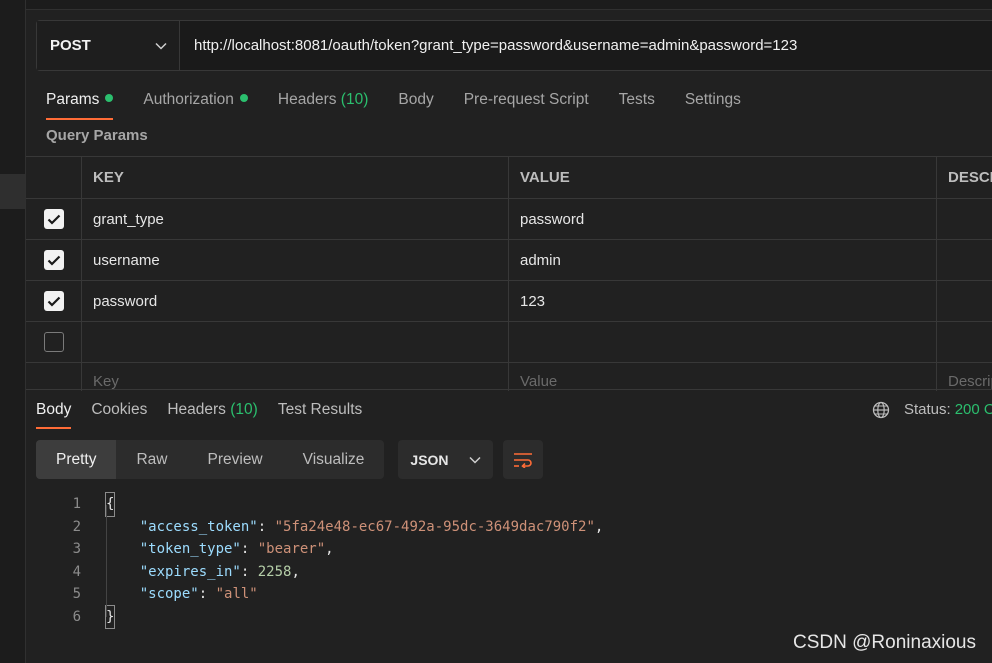  I want to click on json-key: "expires_in", so click(190, 571).